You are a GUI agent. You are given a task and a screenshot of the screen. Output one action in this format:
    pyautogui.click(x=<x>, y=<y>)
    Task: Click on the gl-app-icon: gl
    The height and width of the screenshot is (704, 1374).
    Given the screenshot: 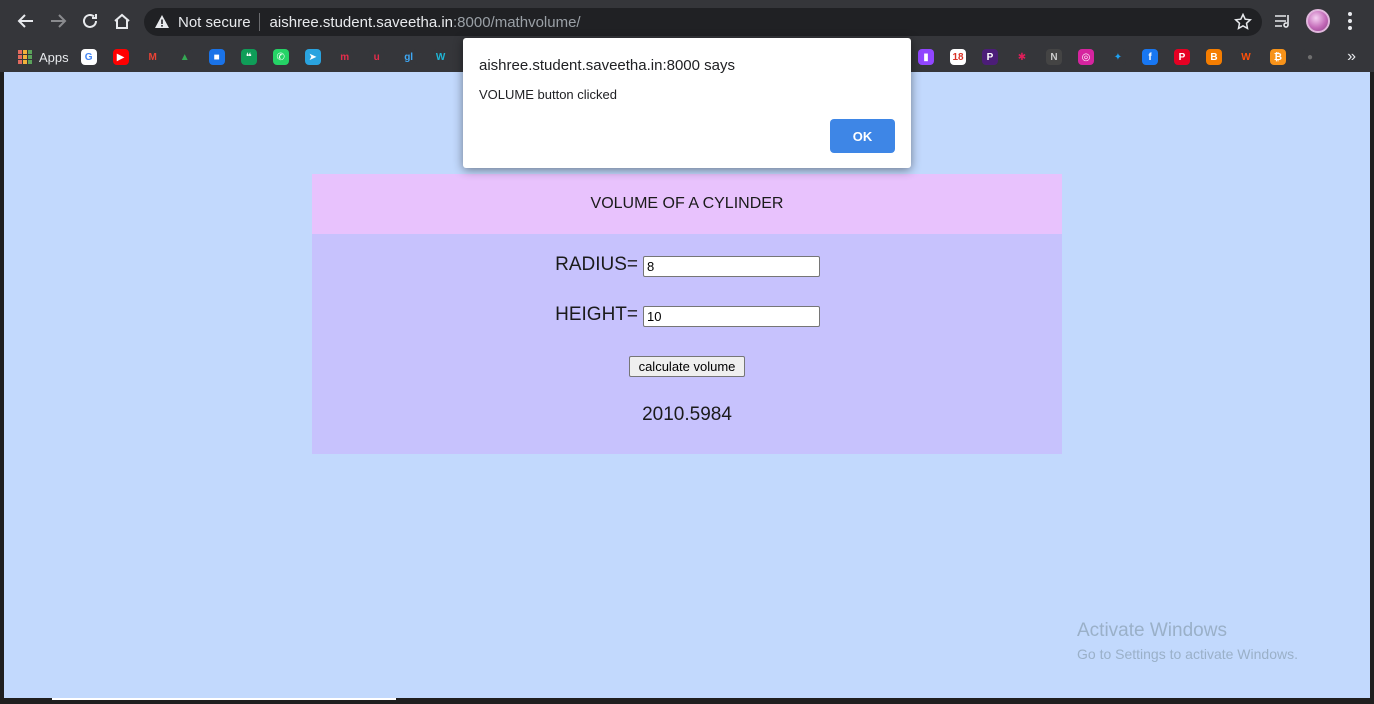 What is the action you would take?
    pyautogui.click(x=408, y=57)
    